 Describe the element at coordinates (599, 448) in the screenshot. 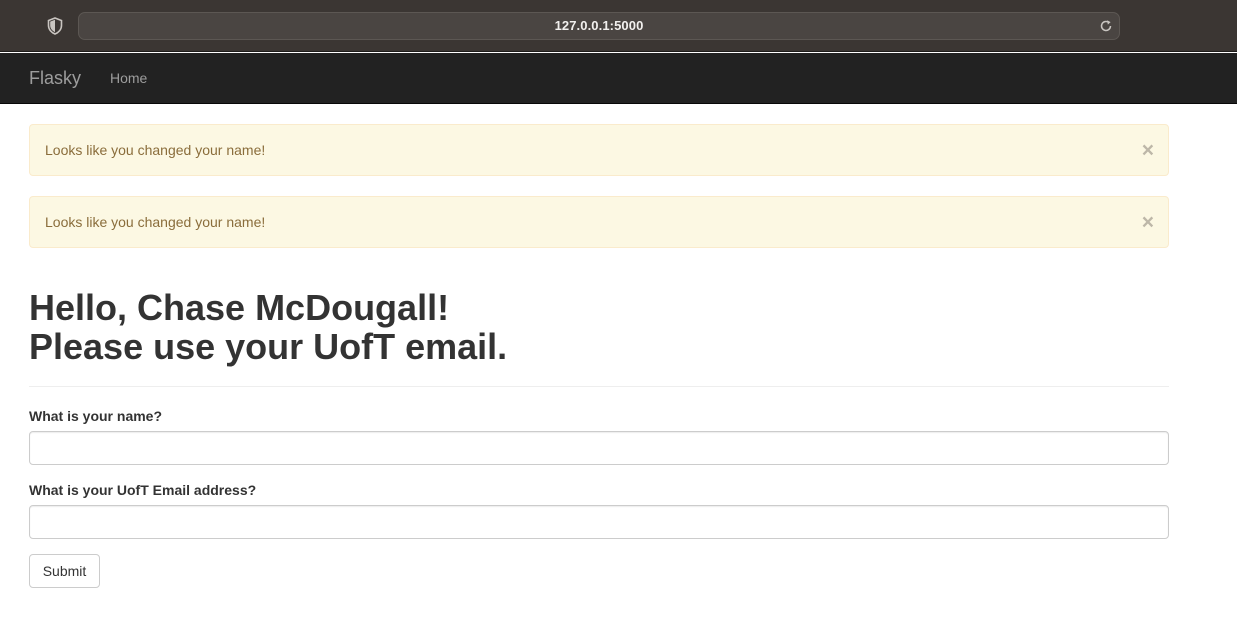

I see `name-input` at that location.